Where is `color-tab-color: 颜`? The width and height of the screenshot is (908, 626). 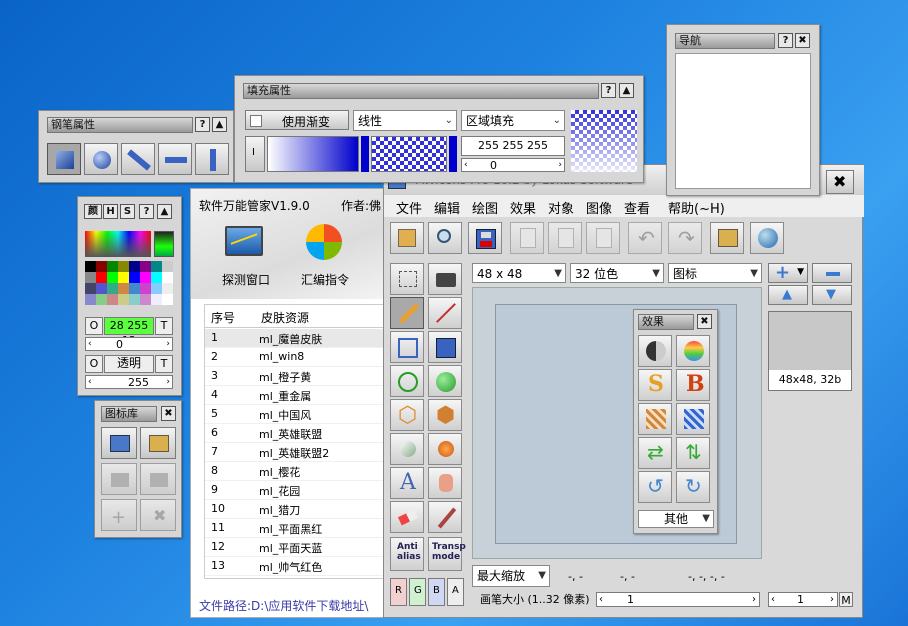
color-tab-color: 颜 is located at coordinates (93, 211).